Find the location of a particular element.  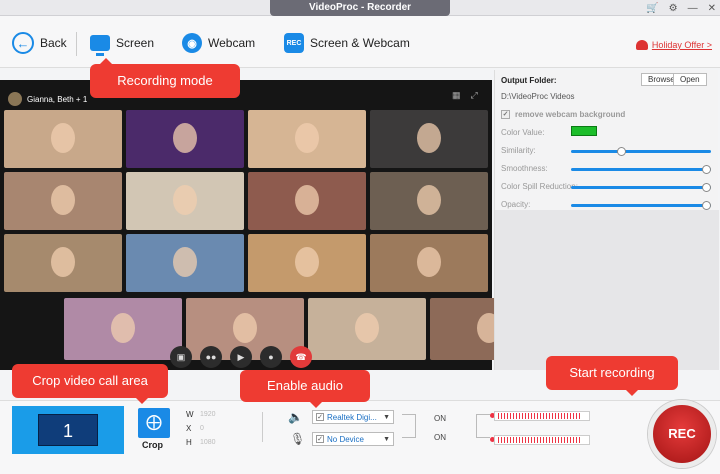

similarity-knob is located at coordinates (621, 151).